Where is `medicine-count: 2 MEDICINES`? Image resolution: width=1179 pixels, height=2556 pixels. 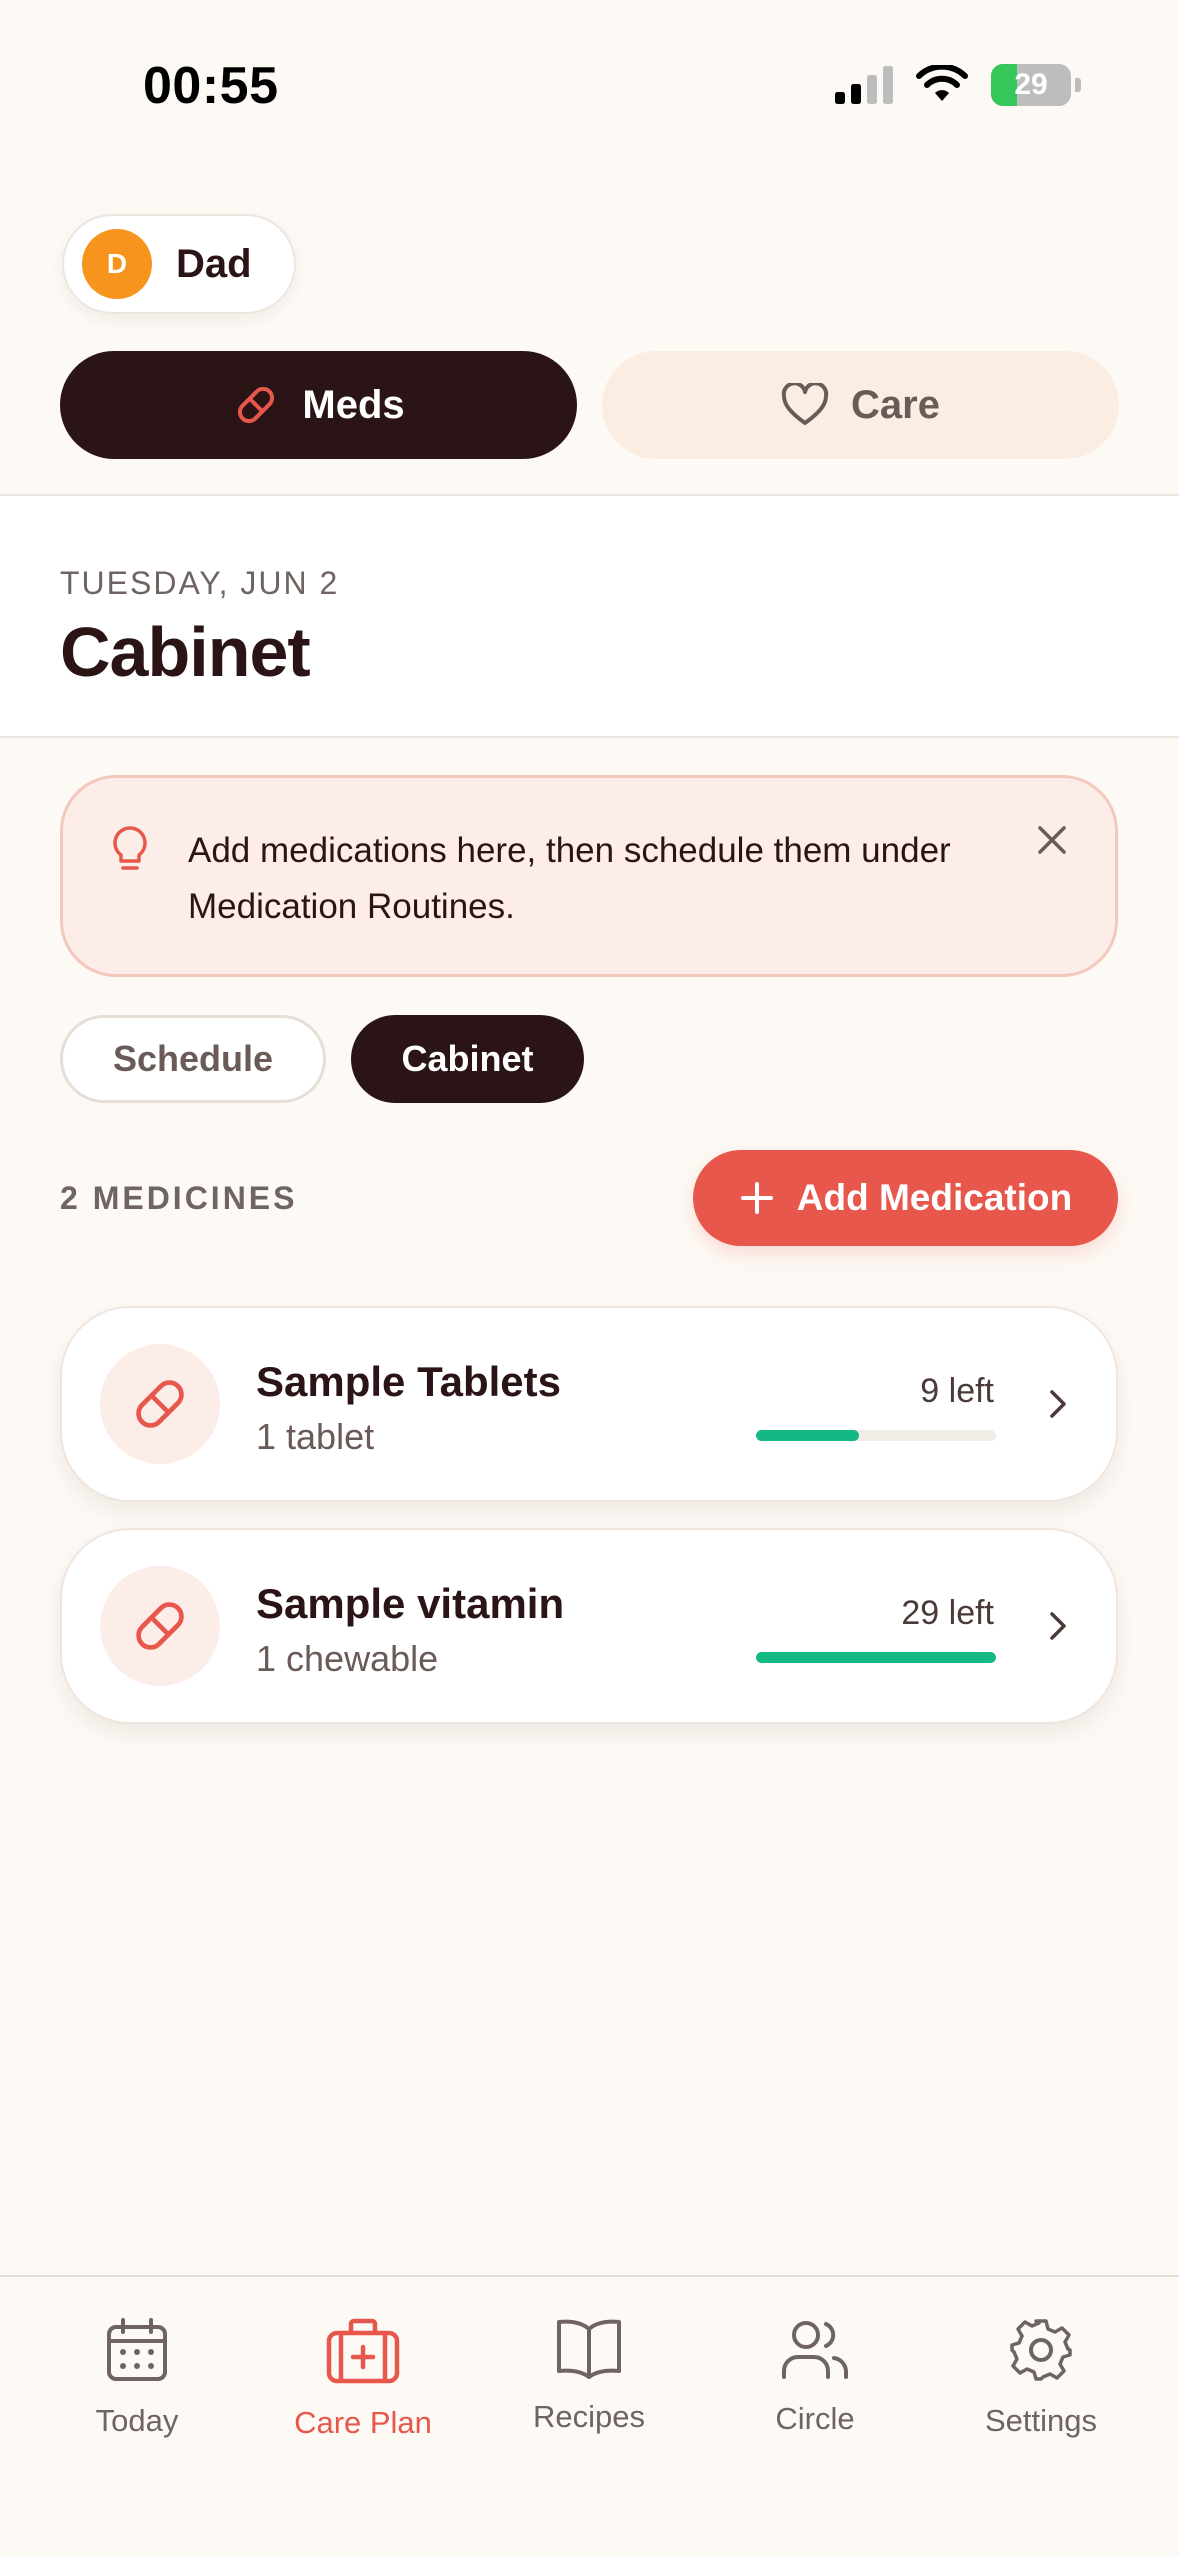
medicine-count: 2 MEDICINES is located at coordinates (179, 1198).